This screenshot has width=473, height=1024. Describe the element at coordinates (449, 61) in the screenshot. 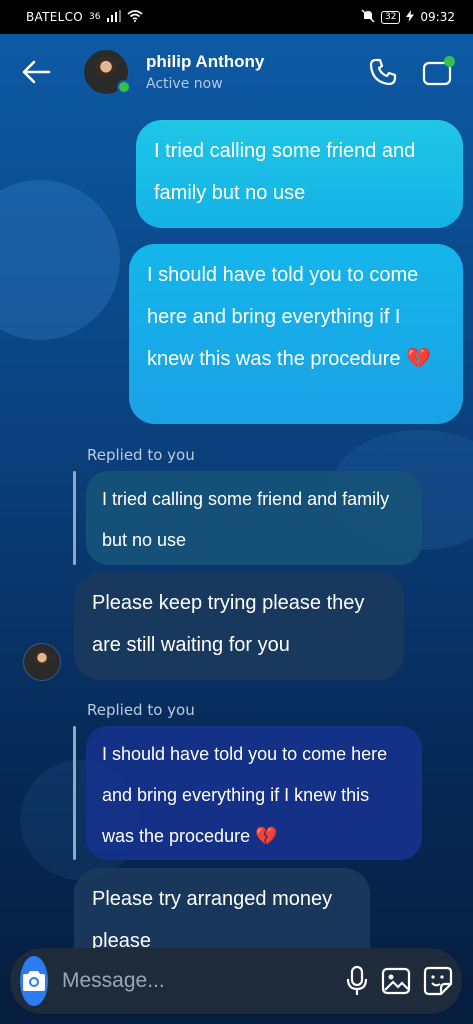

I see `video-active-badge` at that location.